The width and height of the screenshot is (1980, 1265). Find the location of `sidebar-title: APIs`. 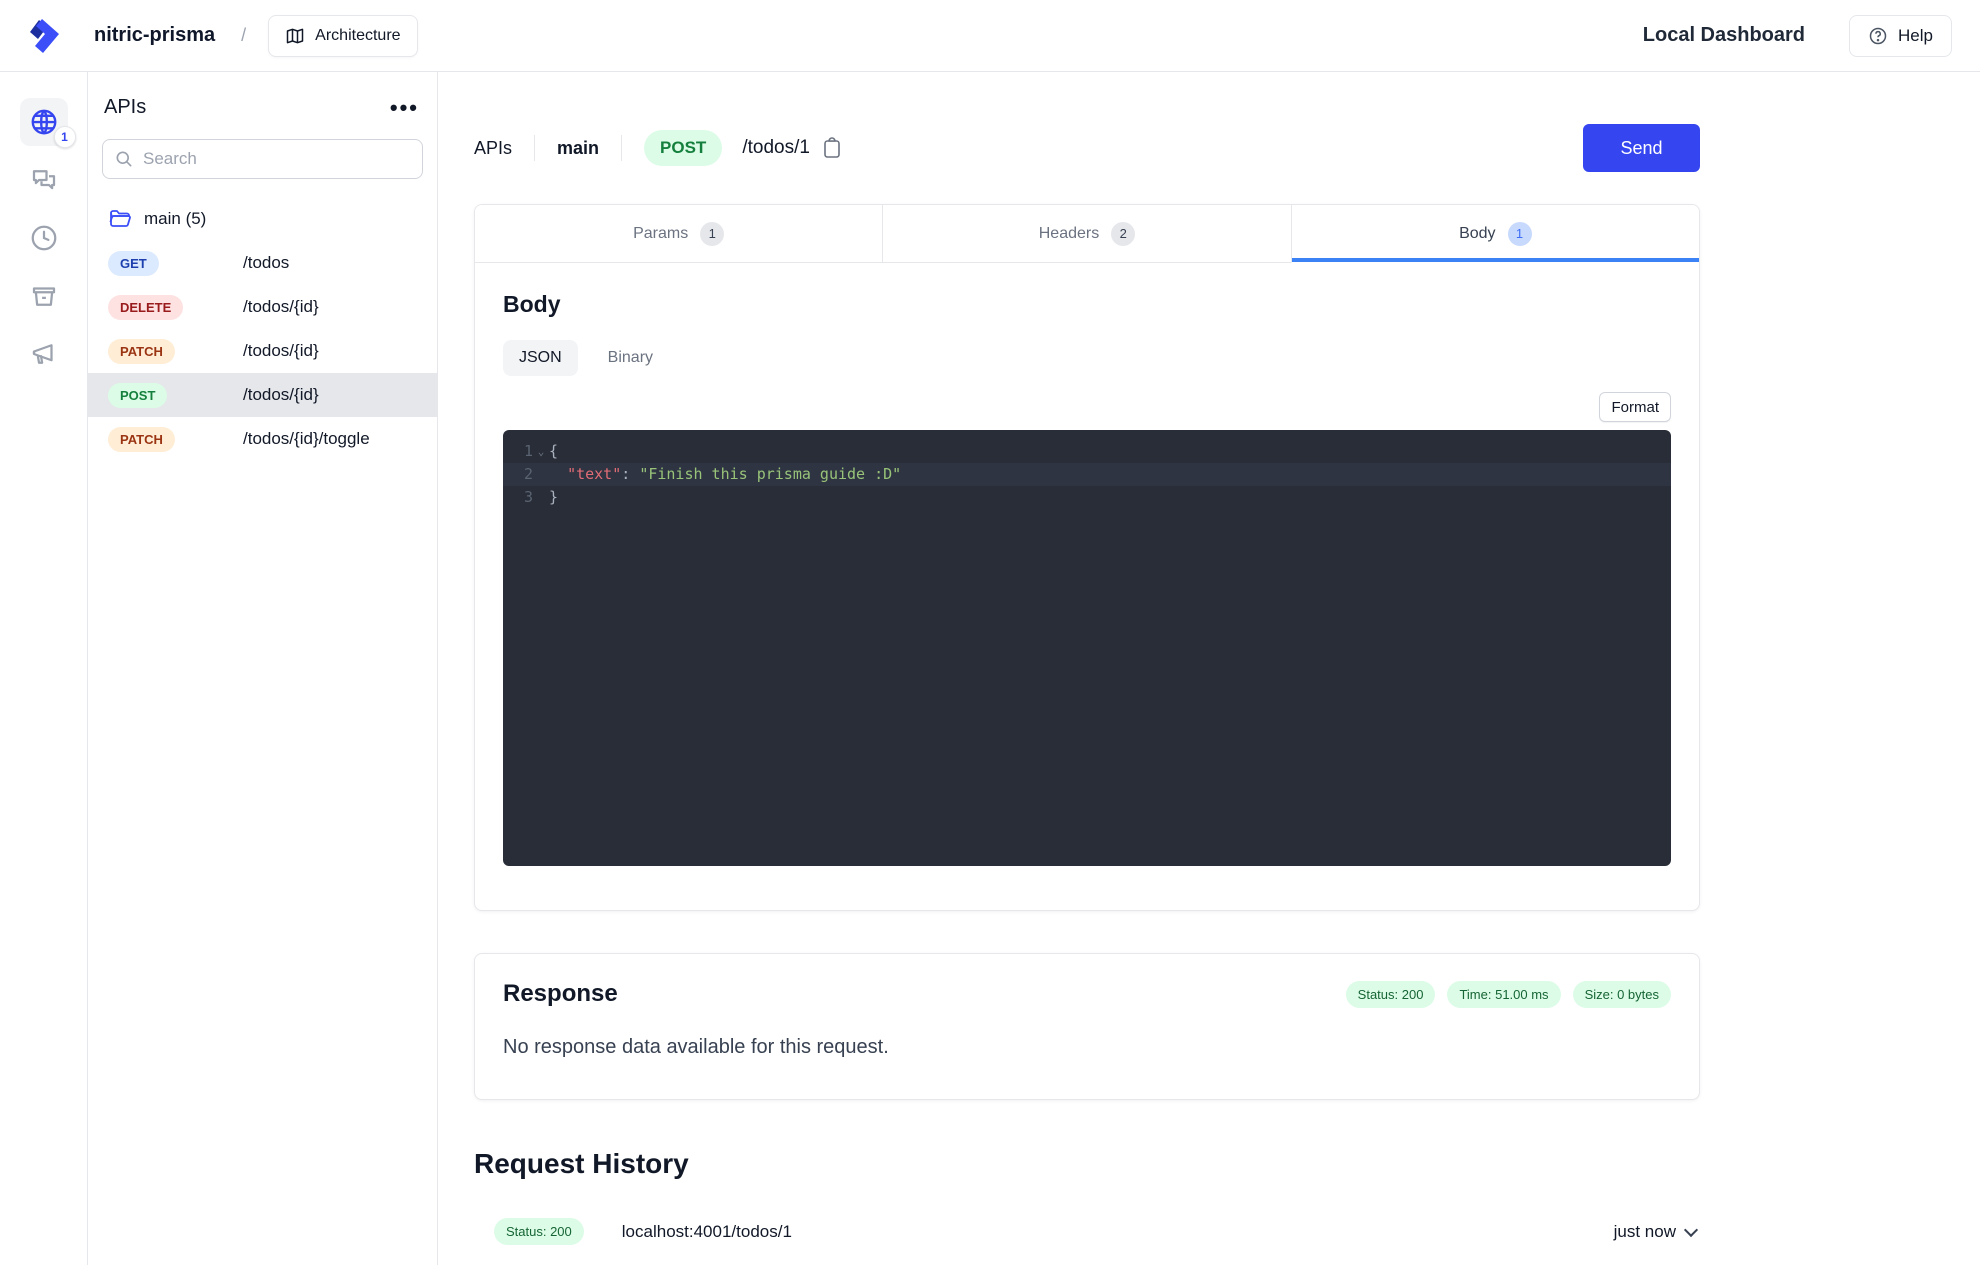

sidebar-title: APIs is located at coordinates (125, 107).